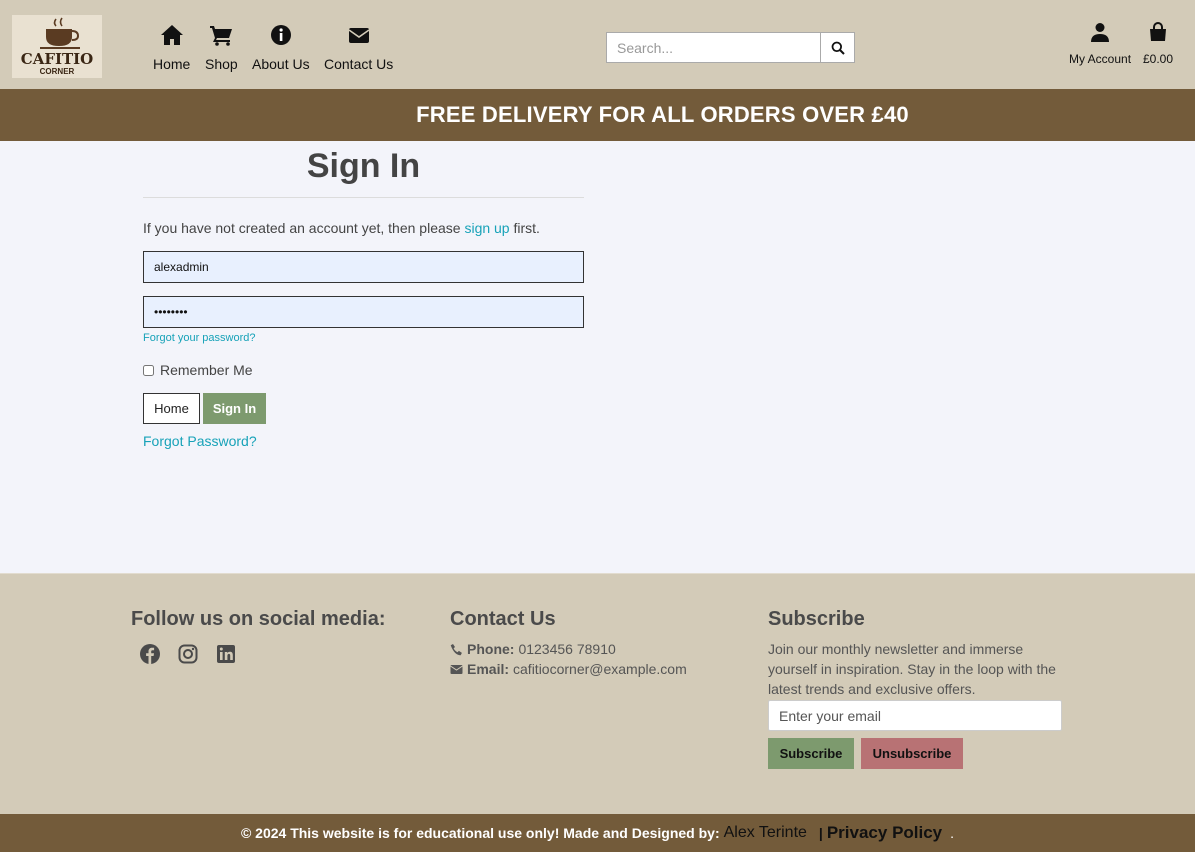 This screenshot has height=852, width=1195. I want to click on newsletter-email-input, so click(915, 715).